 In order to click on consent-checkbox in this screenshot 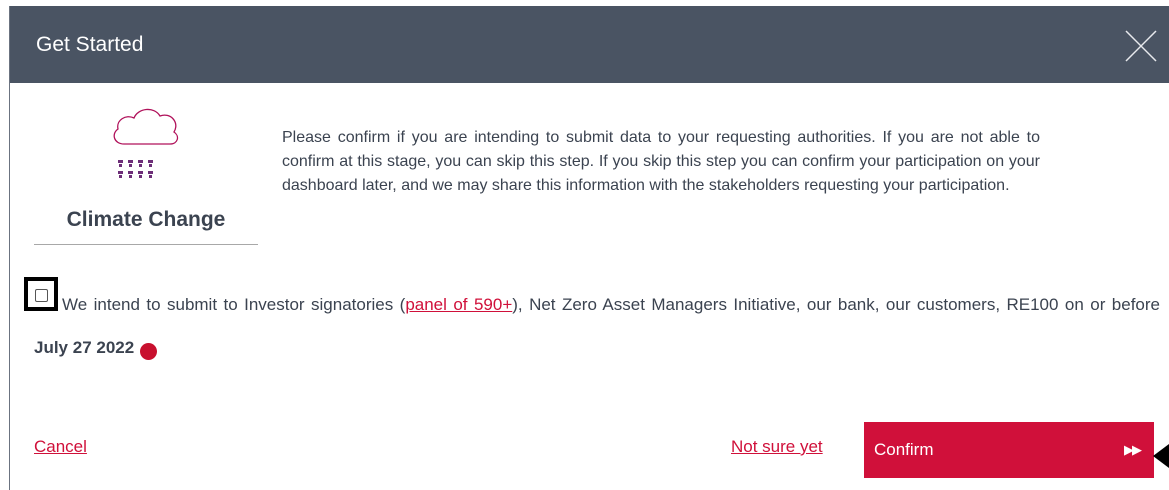, I will do `click(41, 295)`.